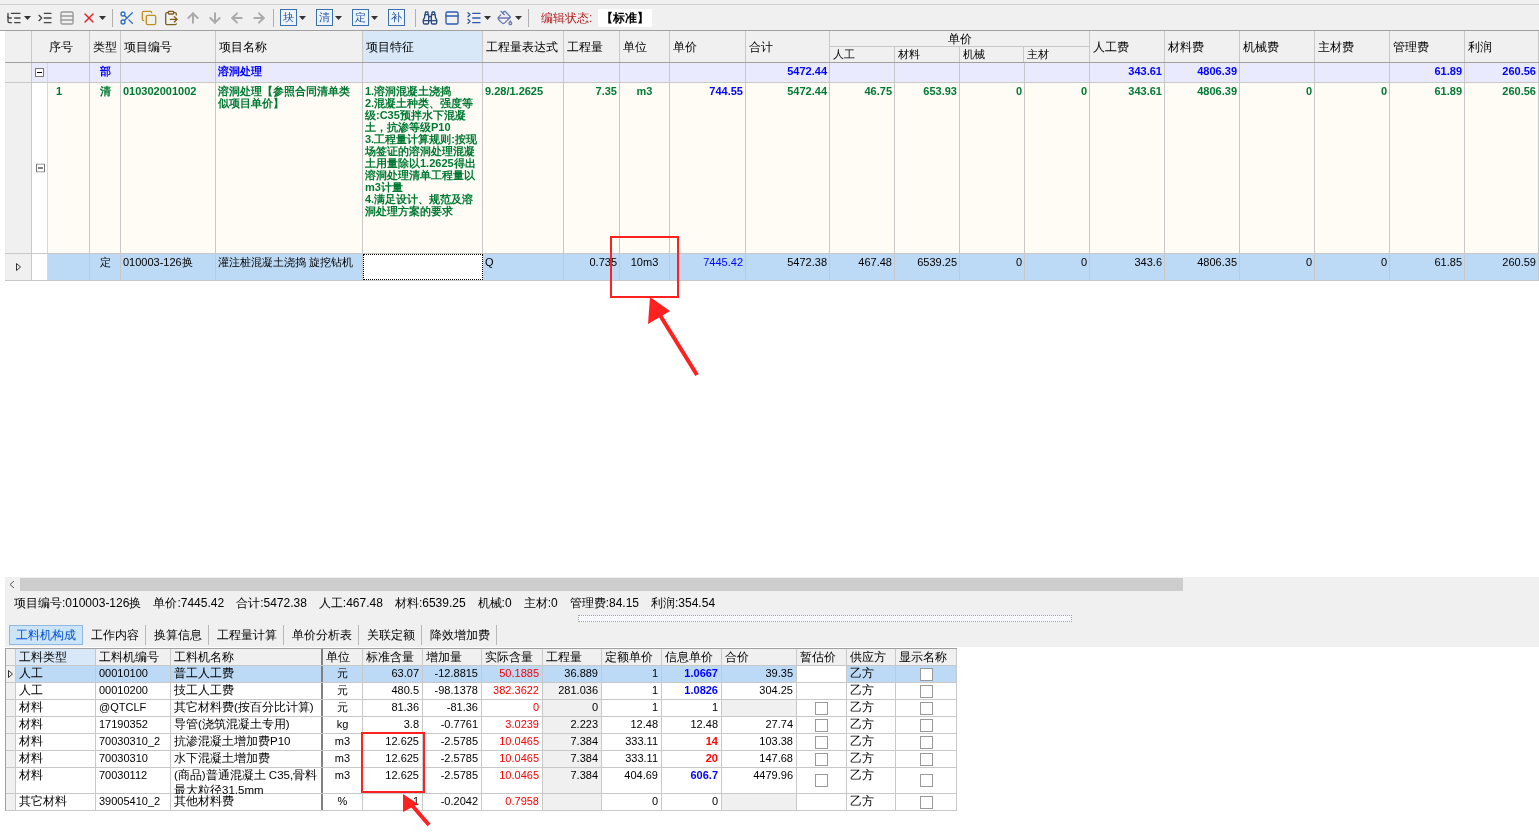 This screenshot has width=1539, height=840. Describe the element at coordinates (56, 802) in the screenshot. I see `table-cell: 其它材料` at that location.